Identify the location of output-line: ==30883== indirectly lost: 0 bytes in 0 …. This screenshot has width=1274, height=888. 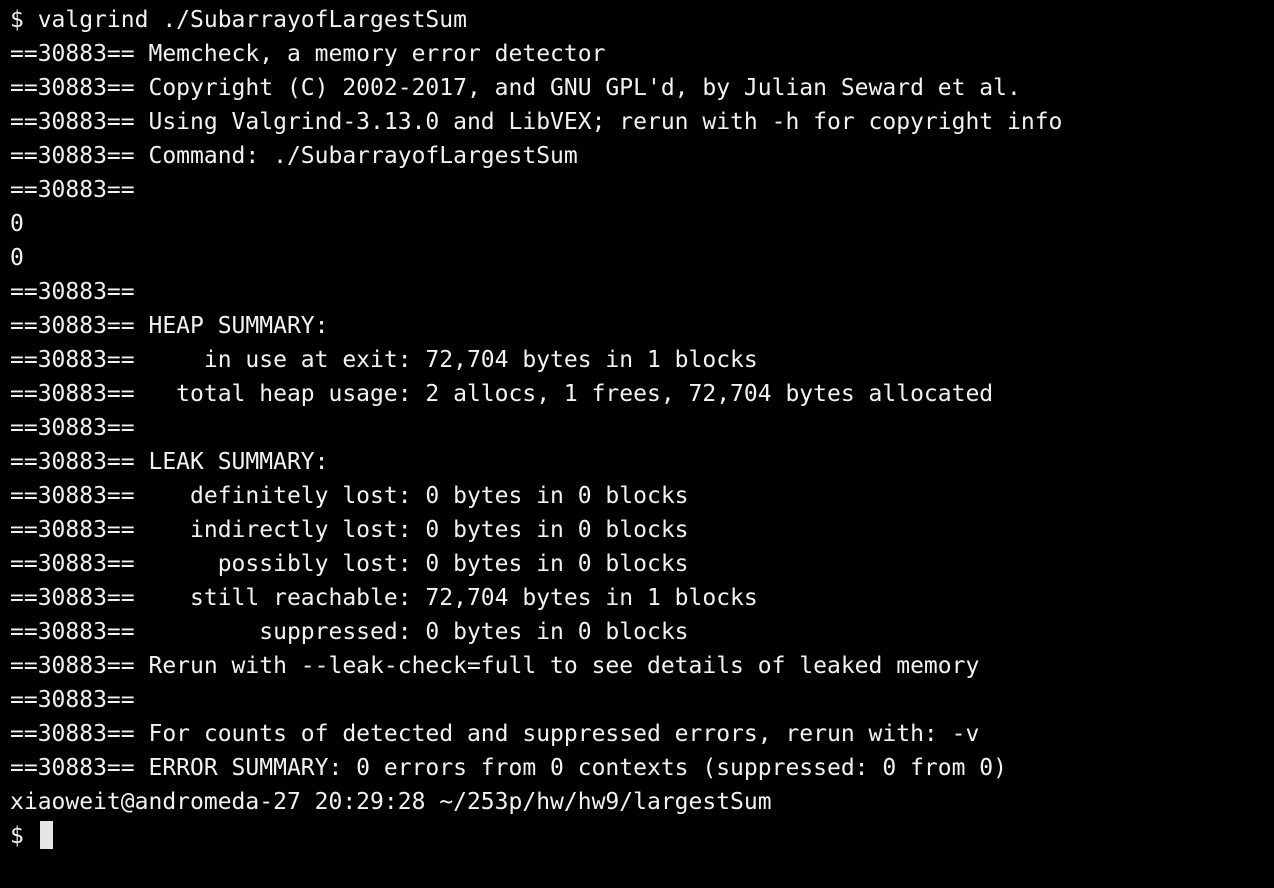
(349, 530).